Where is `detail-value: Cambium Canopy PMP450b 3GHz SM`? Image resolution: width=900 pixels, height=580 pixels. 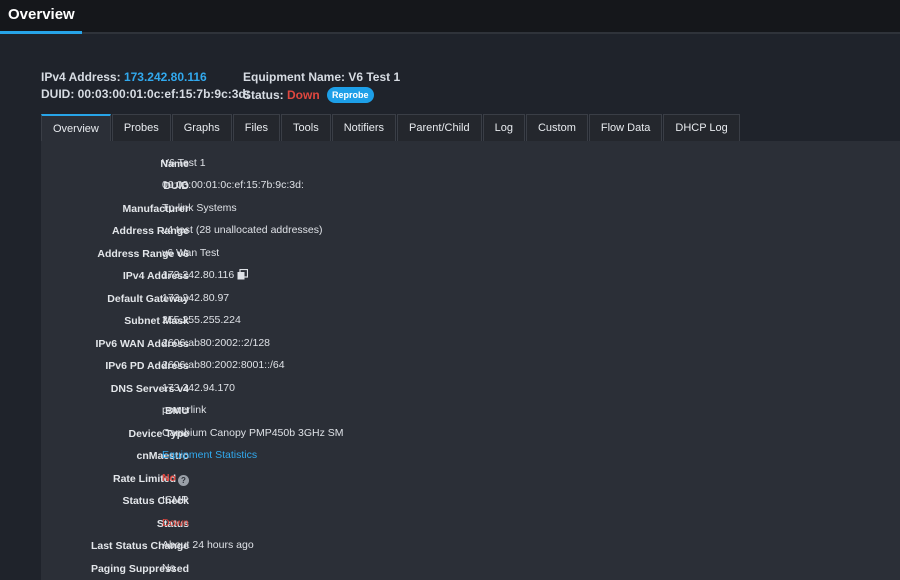 detail-value: Cambium Canopy PMP450b 3GHz SM is located at coordinates (253, 433).